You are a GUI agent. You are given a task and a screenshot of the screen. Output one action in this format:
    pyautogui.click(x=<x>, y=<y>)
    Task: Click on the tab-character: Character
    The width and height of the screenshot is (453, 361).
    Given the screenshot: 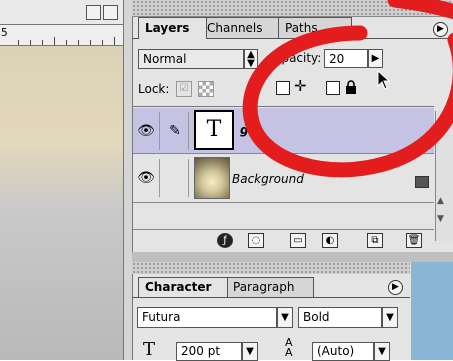 What is the action you would take?
    pyautogui.click(x=183, y=287)
    